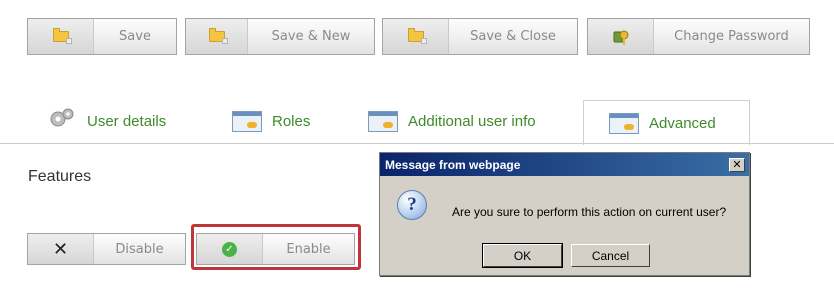 This screenshot has width=834, height=291. Describe the element at coordinates (311, 36) in the screenshot. I see `save-new-button-label: Save & New` at that location.